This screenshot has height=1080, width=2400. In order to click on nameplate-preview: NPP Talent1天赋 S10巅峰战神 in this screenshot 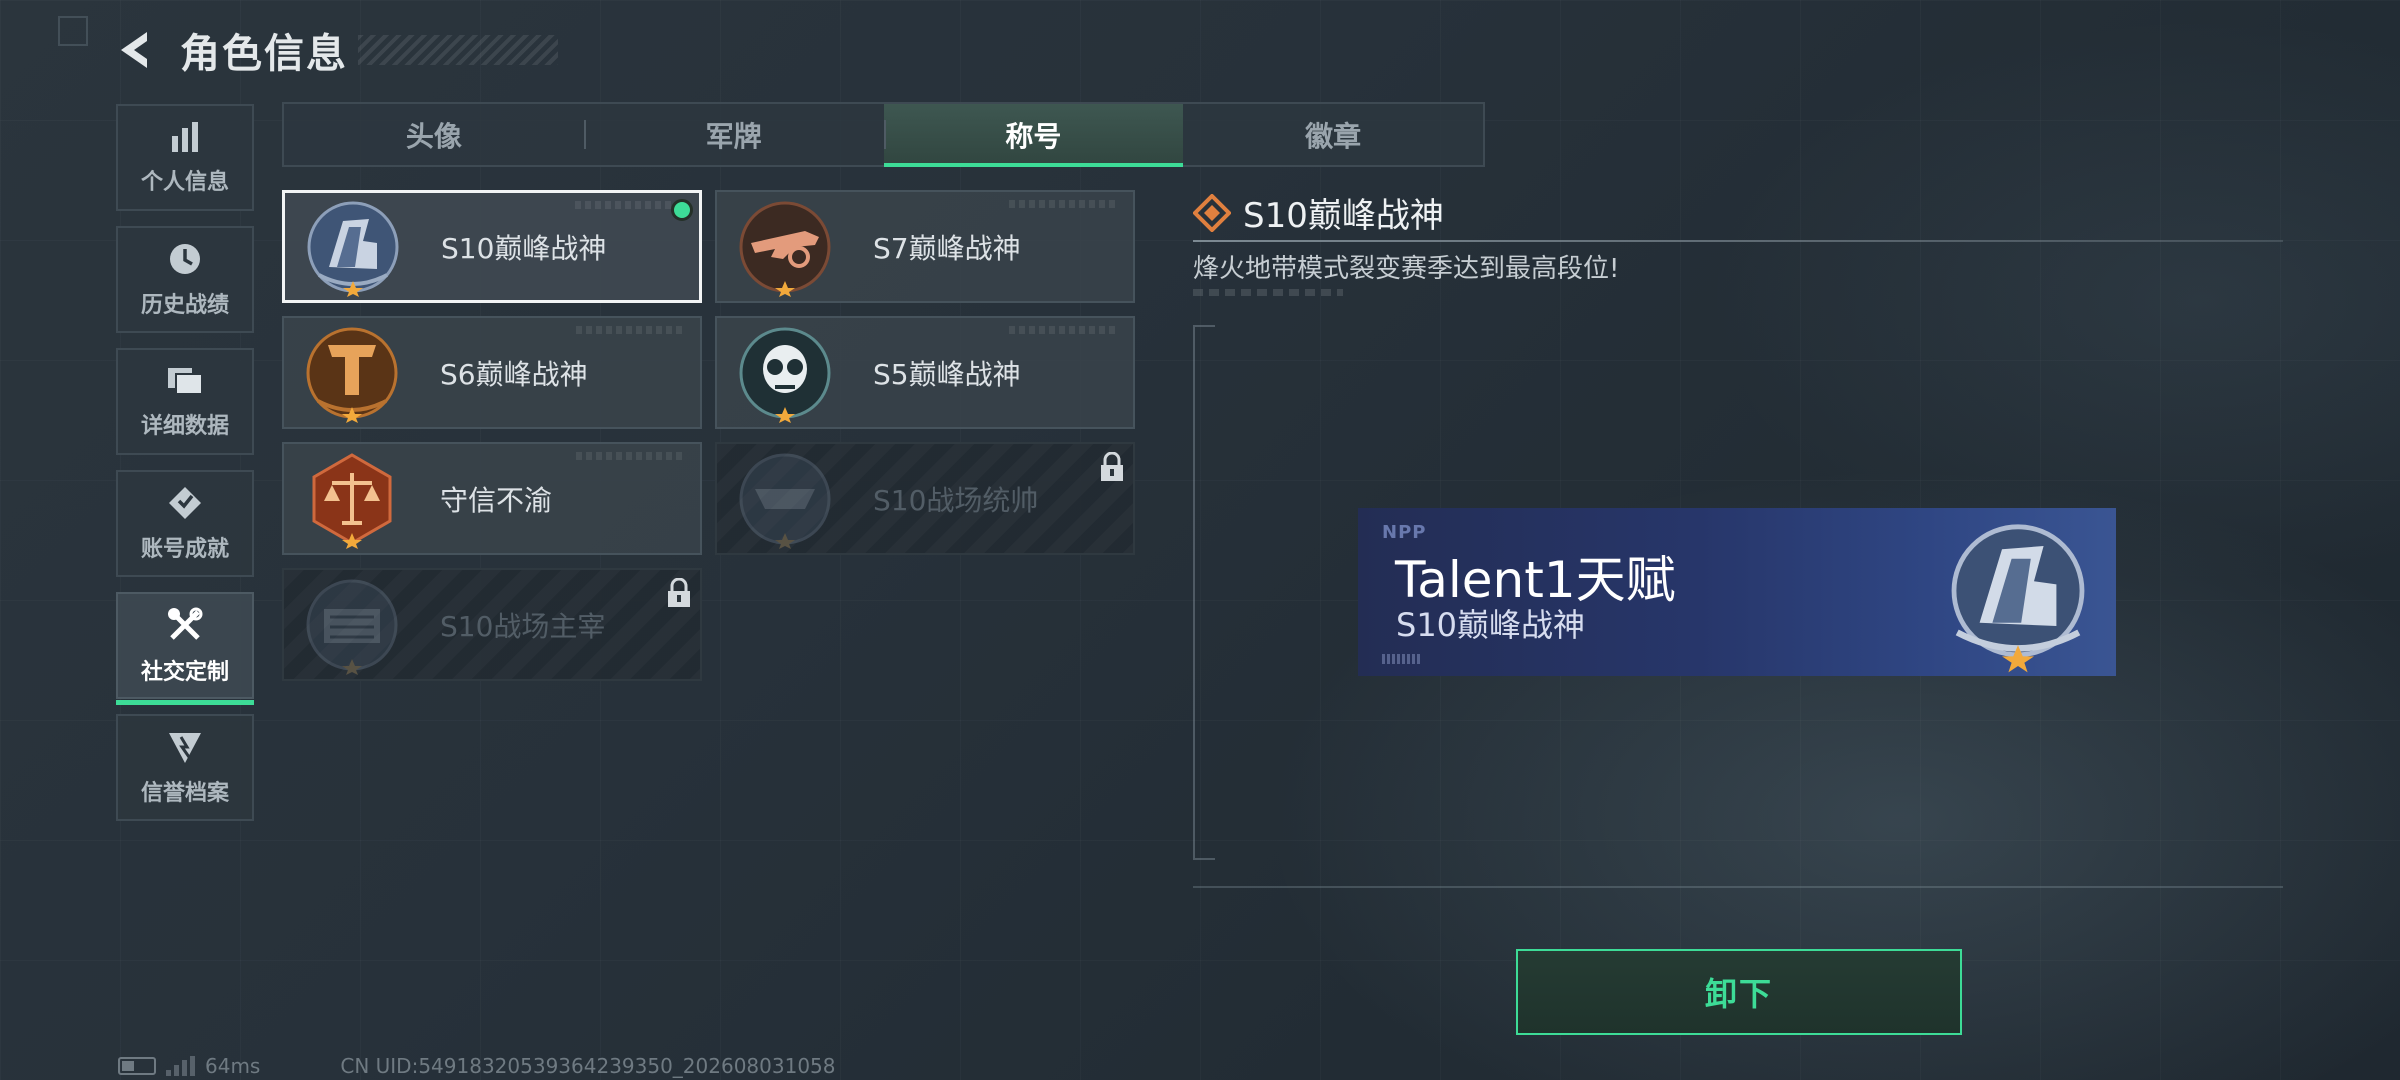, I will do `click(1737, 592)`.